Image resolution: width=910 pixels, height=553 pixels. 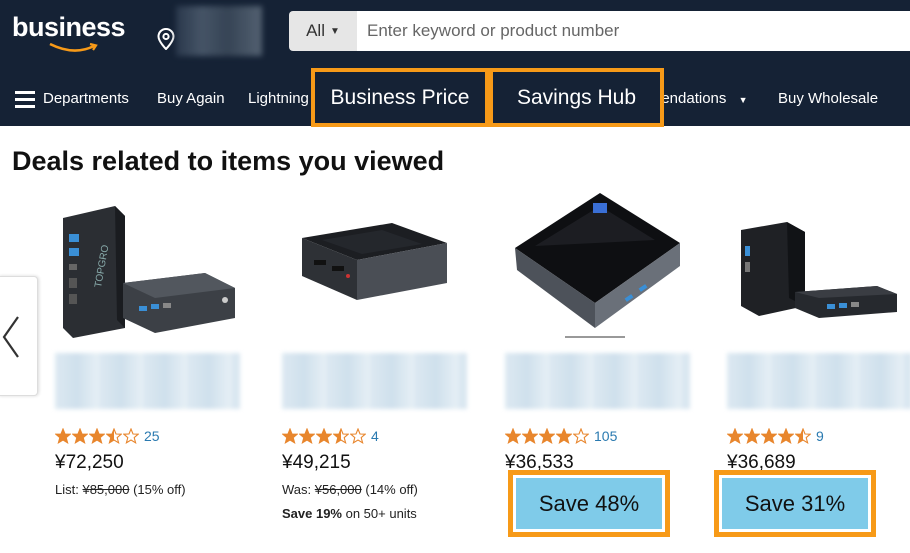 What do you see at coordinates (69, 489) in the screenshot?
I see `list-price-prefix: List:` at bounding box center [69, 489].